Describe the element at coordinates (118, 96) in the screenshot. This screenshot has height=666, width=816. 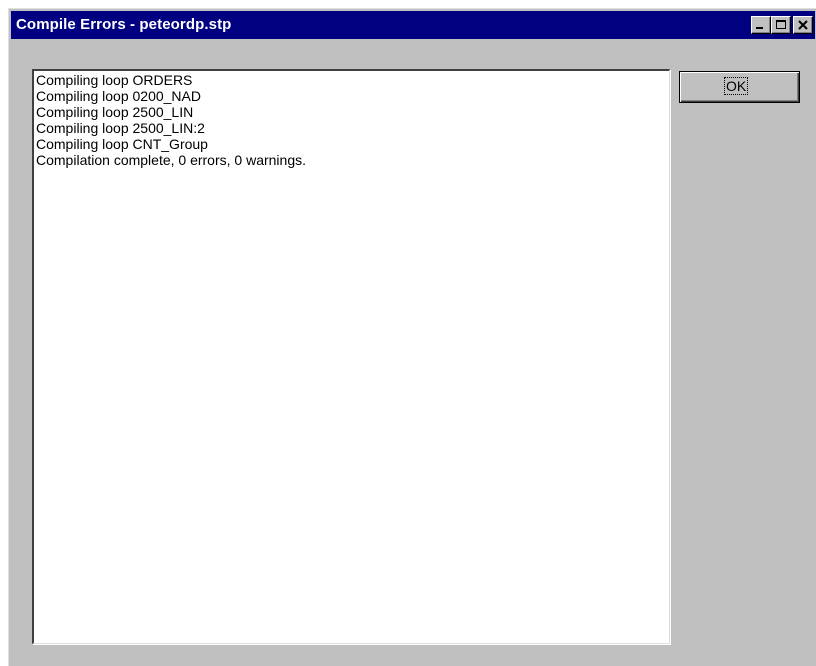
I see `output-line: Compiling loop 0200_NAD` at that location.